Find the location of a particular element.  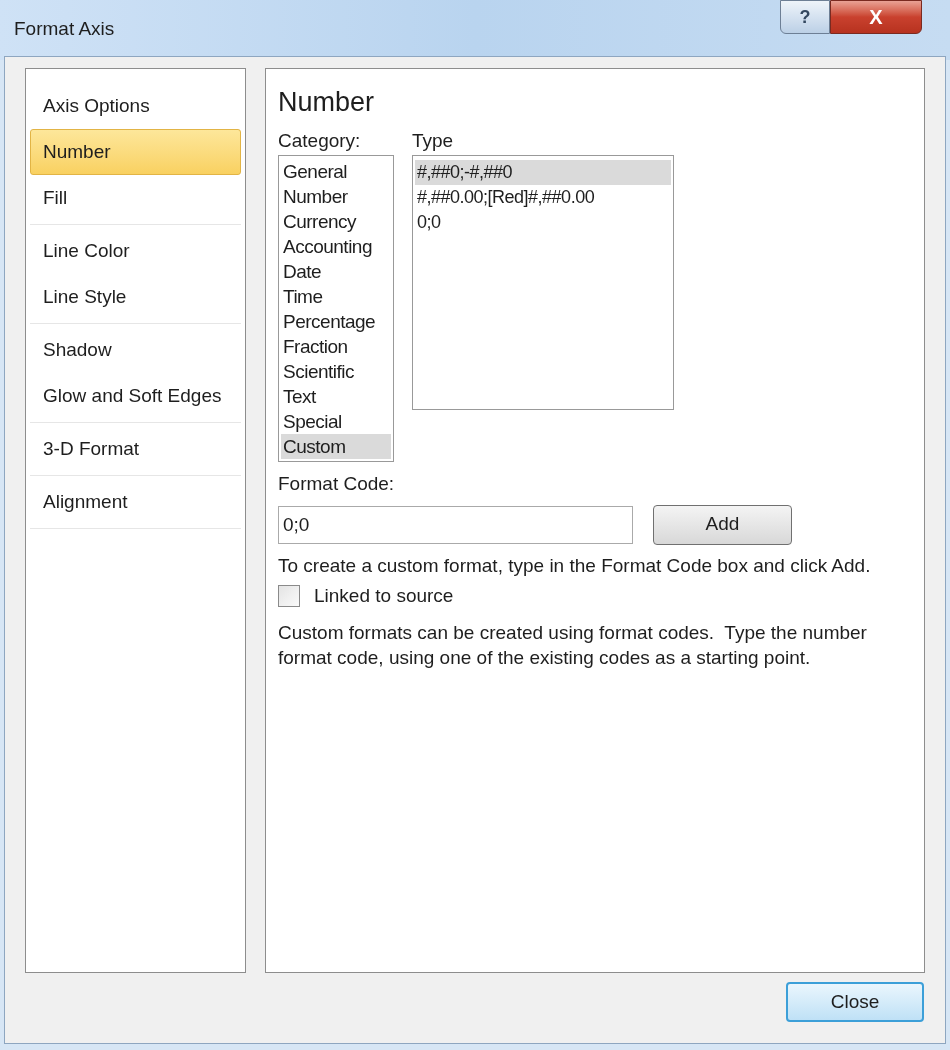

type-label: Type is located at coordinates (433, 141).